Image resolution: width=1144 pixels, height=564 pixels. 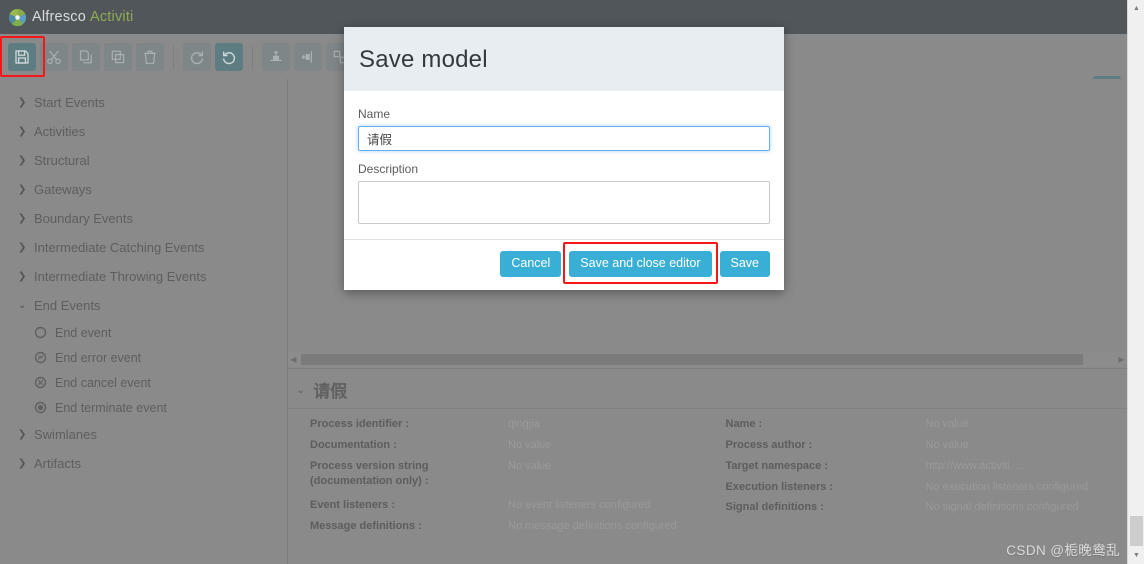 I want to click on alfresco-pinwheel-icon, so click(x=17, y=17).